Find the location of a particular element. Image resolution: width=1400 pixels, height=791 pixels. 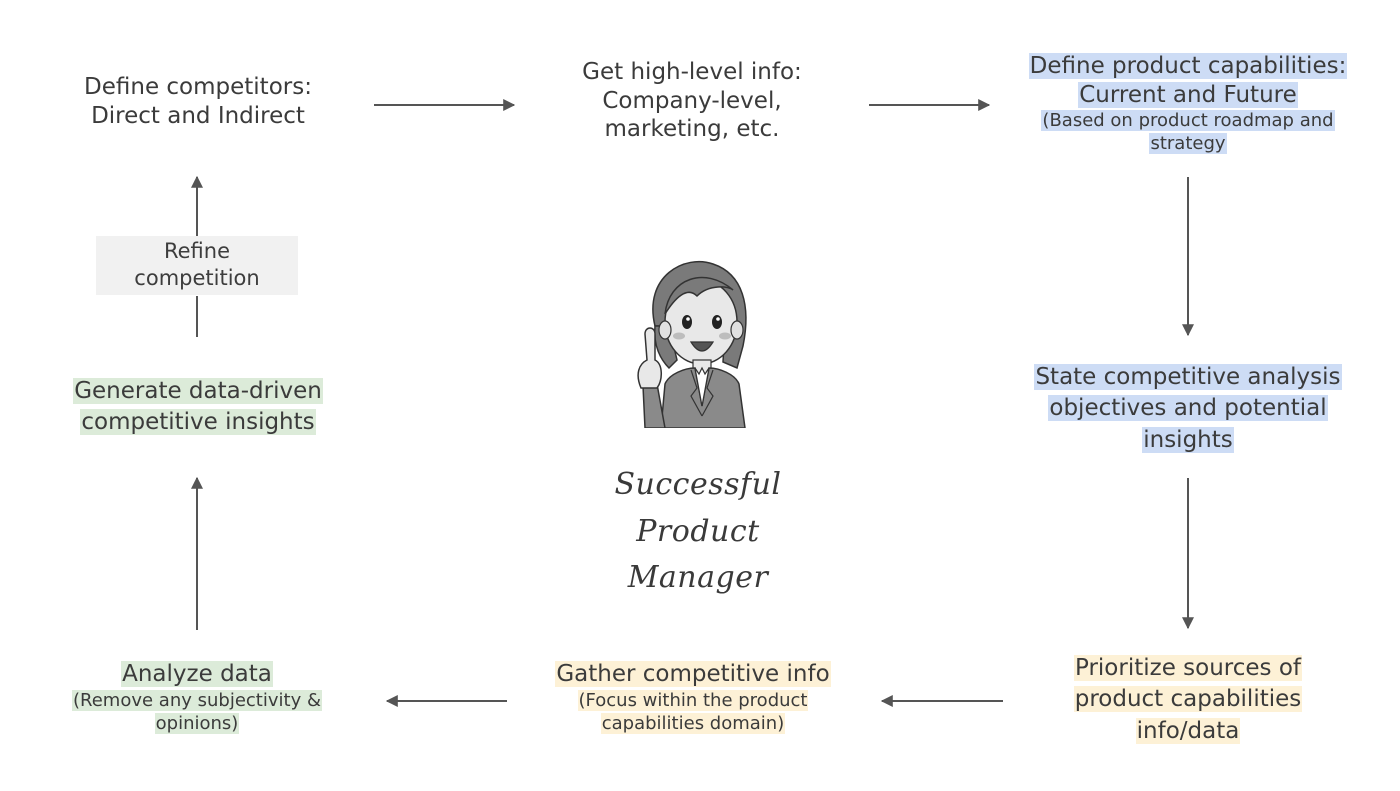

step-line: info/data is located at coordinates (1188, 730).